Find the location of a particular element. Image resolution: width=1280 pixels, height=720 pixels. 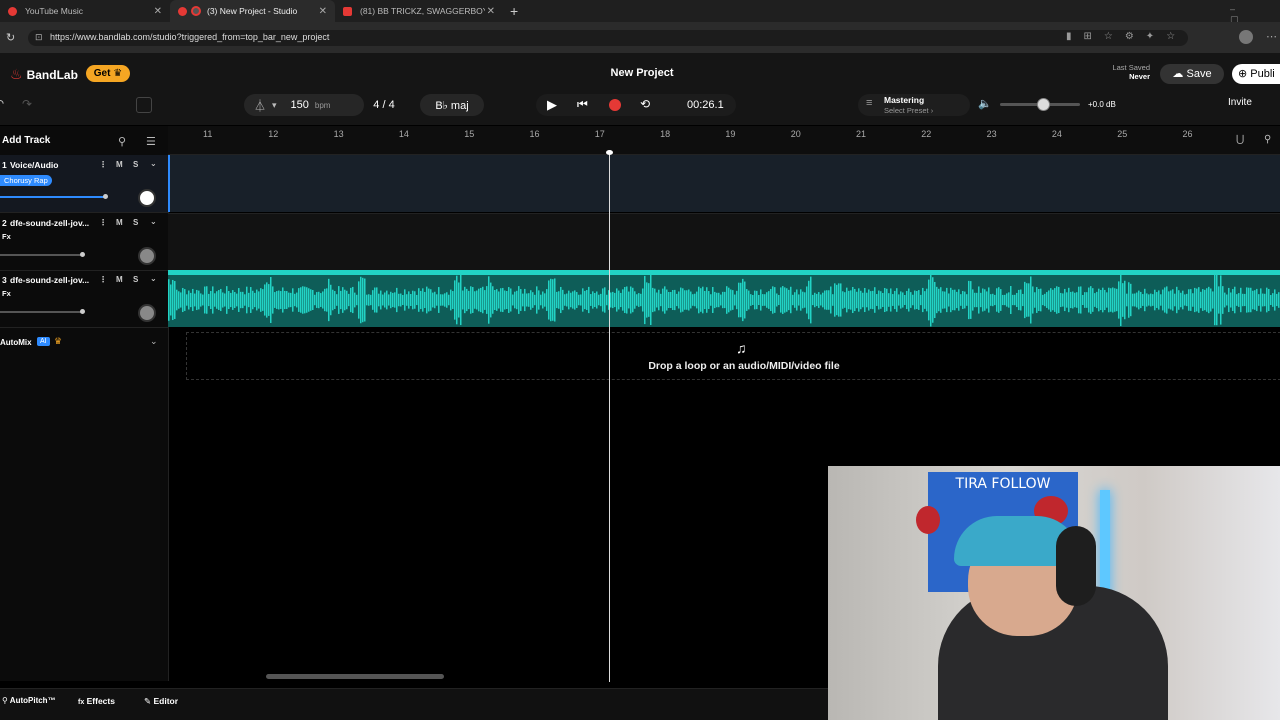

profile-avatar is located at coordinates (1246, 37).